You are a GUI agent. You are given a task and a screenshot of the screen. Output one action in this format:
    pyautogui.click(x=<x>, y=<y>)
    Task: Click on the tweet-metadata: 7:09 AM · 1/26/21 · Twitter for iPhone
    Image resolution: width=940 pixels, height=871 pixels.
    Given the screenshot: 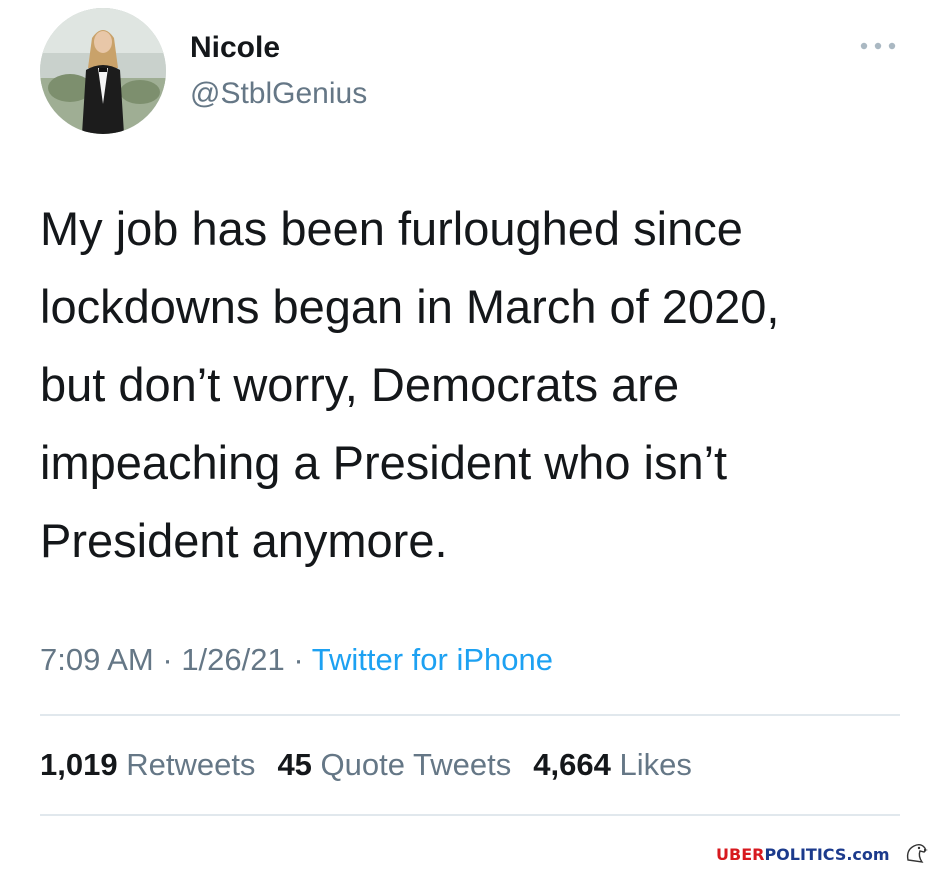 What is the action you would take?
    pyautogui.click(x=296, y=660)
    